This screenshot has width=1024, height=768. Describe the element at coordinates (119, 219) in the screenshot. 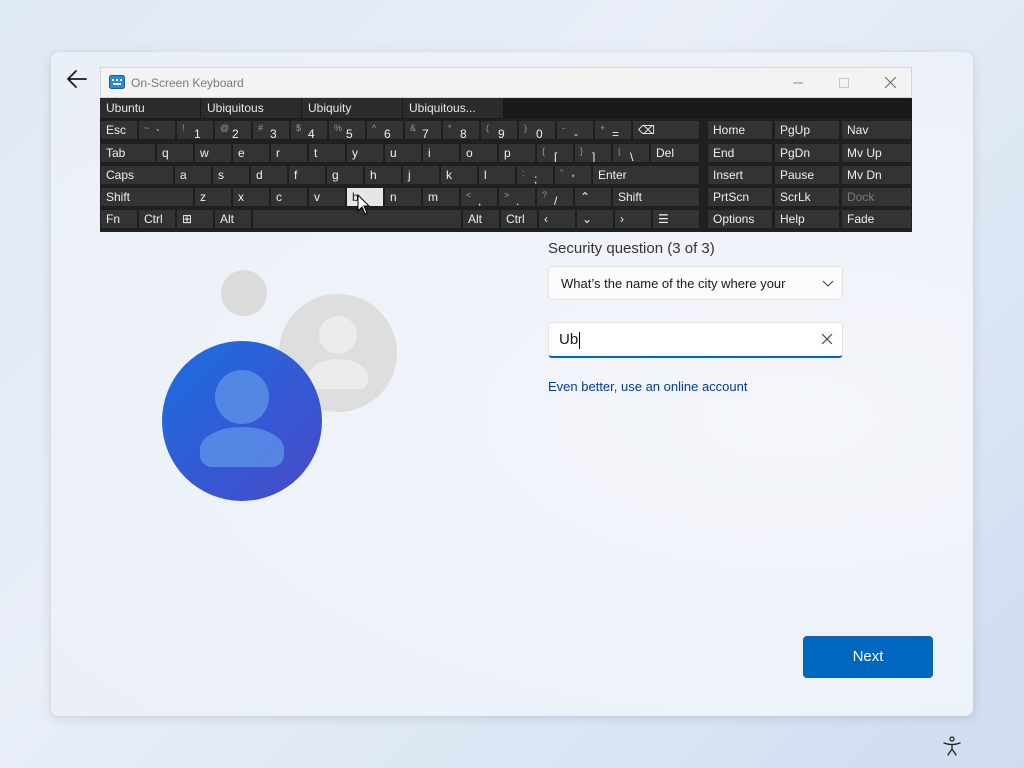

I see `key: Fn` at that location.